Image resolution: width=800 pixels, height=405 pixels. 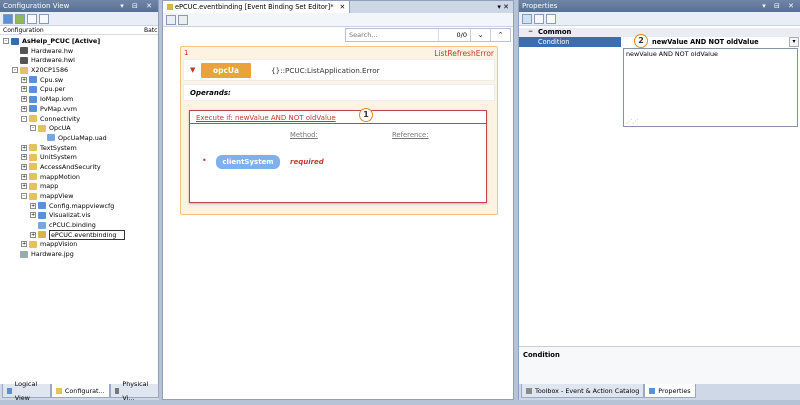 What do you see at coordinates (171, 19) in the screenshot?
I see `new-event-icon` at bounding box center [171, 19].